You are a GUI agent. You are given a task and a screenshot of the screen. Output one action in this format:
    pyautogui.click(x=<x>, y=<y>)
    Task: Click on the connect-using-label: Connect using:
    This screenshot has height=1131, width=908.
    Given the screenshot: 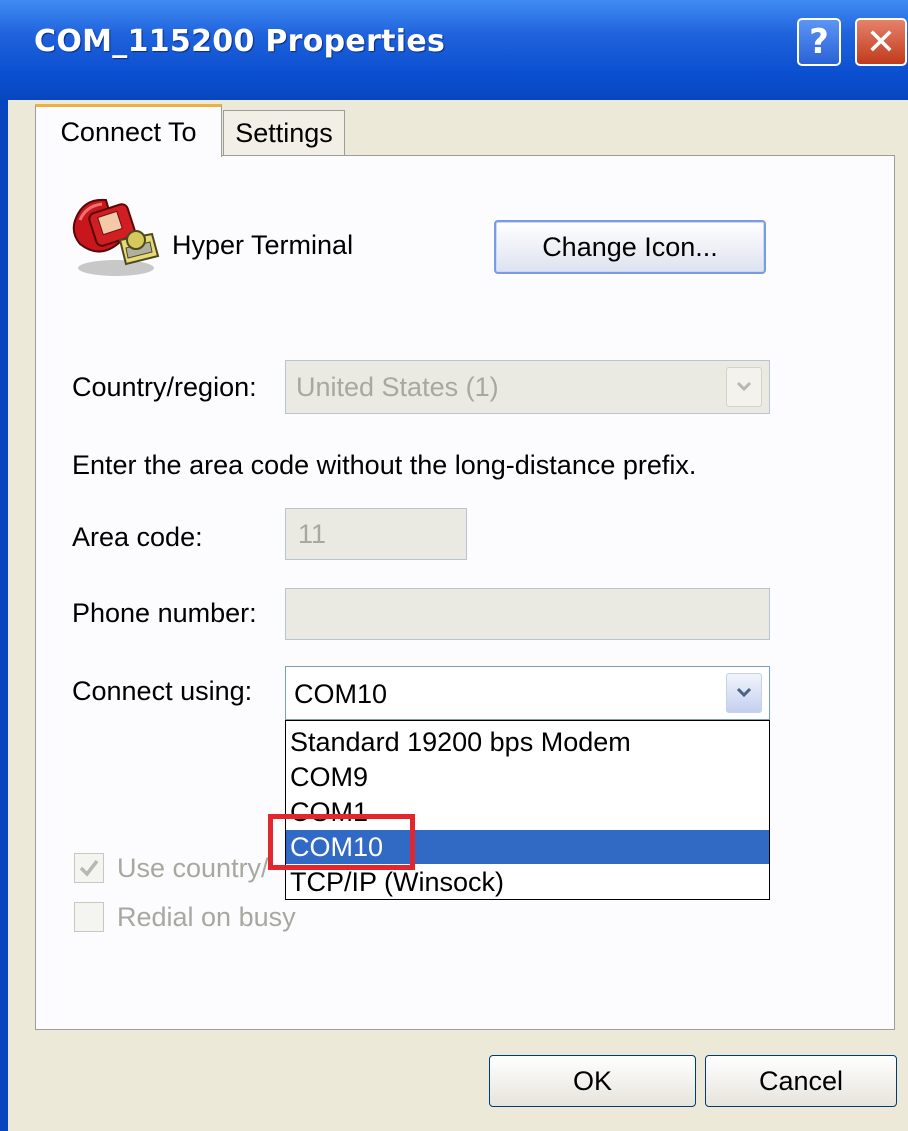 What is the action you would take?
    pyautogui.click(x=162, y=691)
    